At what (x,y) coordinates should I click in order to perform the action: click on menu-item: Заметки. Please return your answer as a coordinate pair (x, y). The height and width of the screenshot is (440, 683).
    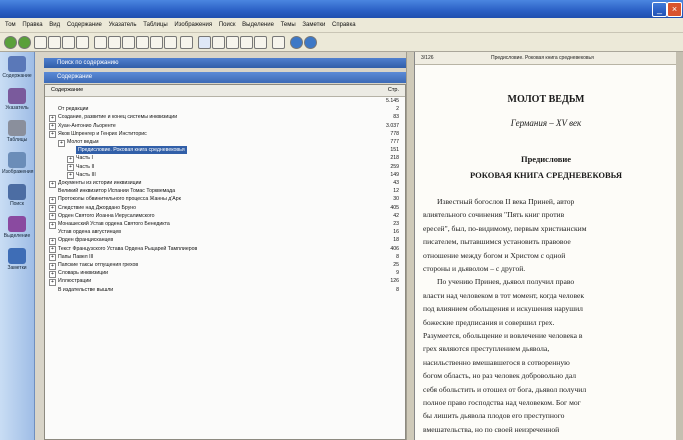
    Looking at the image, I should click on (313, 25).